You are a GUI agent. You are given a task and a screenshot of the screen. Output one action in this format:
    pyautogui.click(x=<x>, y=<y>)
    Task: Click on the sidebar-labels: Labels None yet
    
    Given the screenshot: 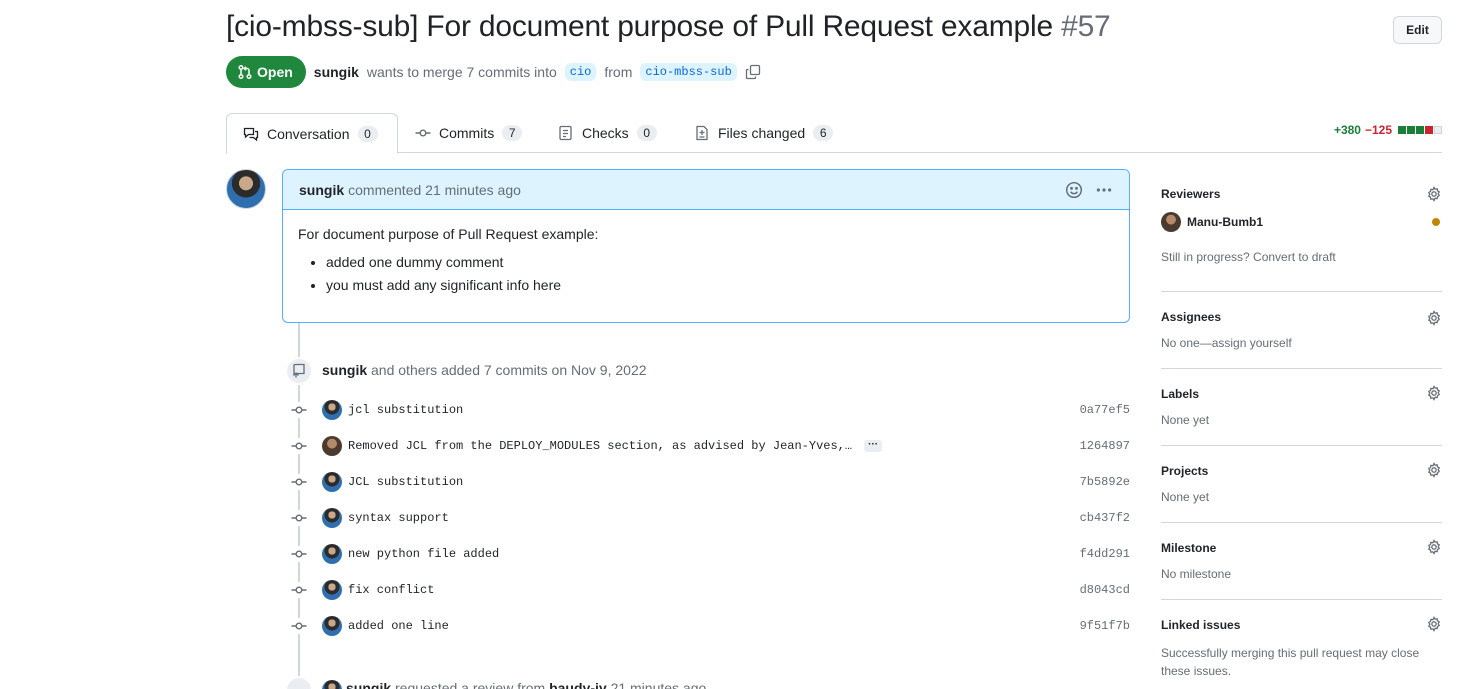 What is the action you would take?
    pyautogui.click(x=1301, y=407)
    